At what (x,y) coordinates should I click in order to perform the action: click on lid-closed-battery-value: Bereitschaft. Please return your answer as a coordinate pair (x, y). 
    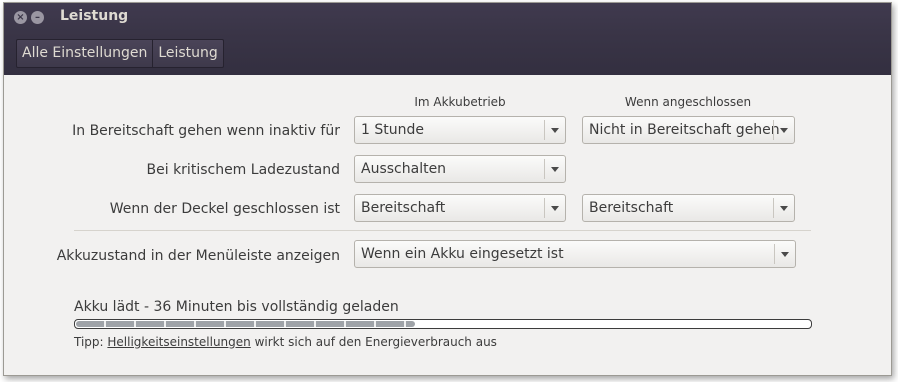
    Looking at the image, I should click on (403, 208).